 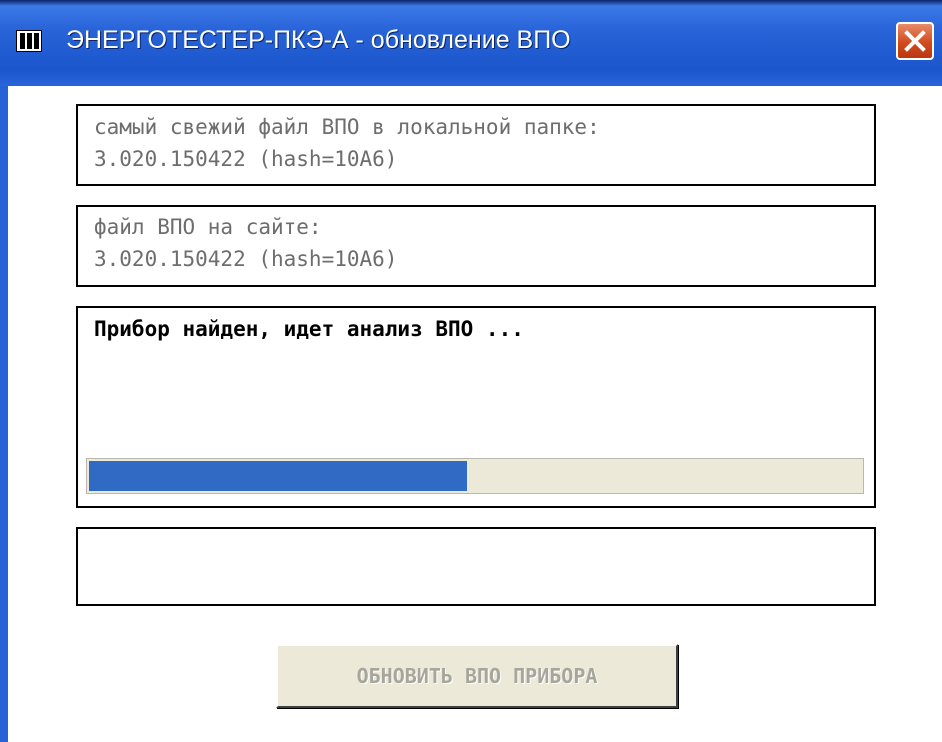 I want to click on title-bar: ЭНЕРГОТЕСТЕР-ПКЭ-А - обновление ВПО, so click(x=471, y=43).